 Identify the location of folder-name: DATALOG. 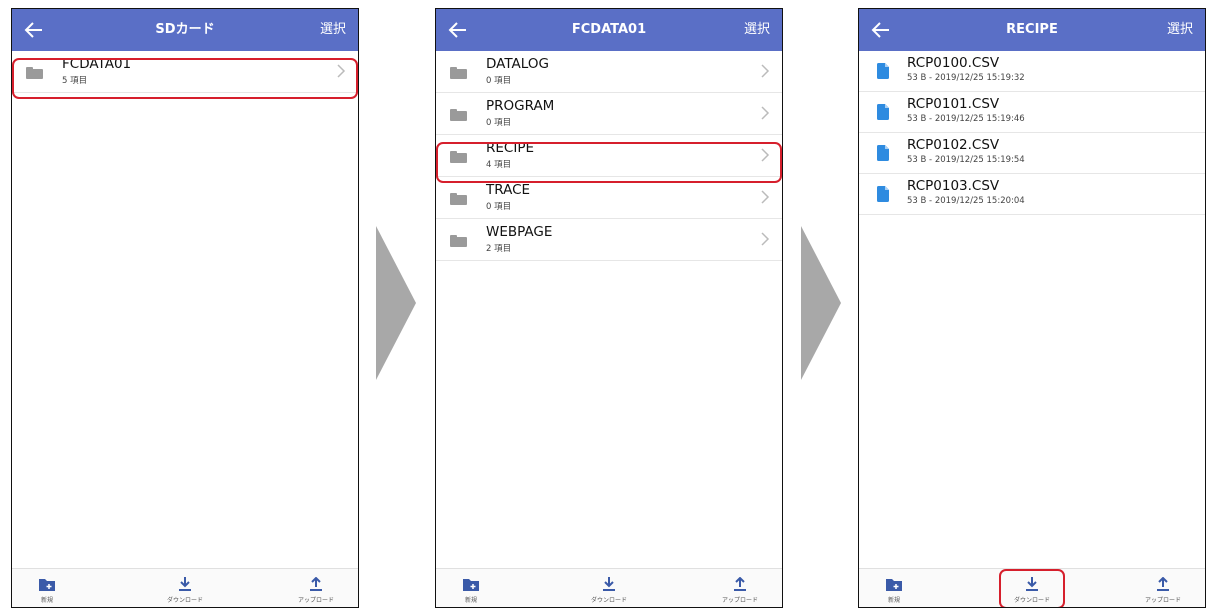
(517, 64).